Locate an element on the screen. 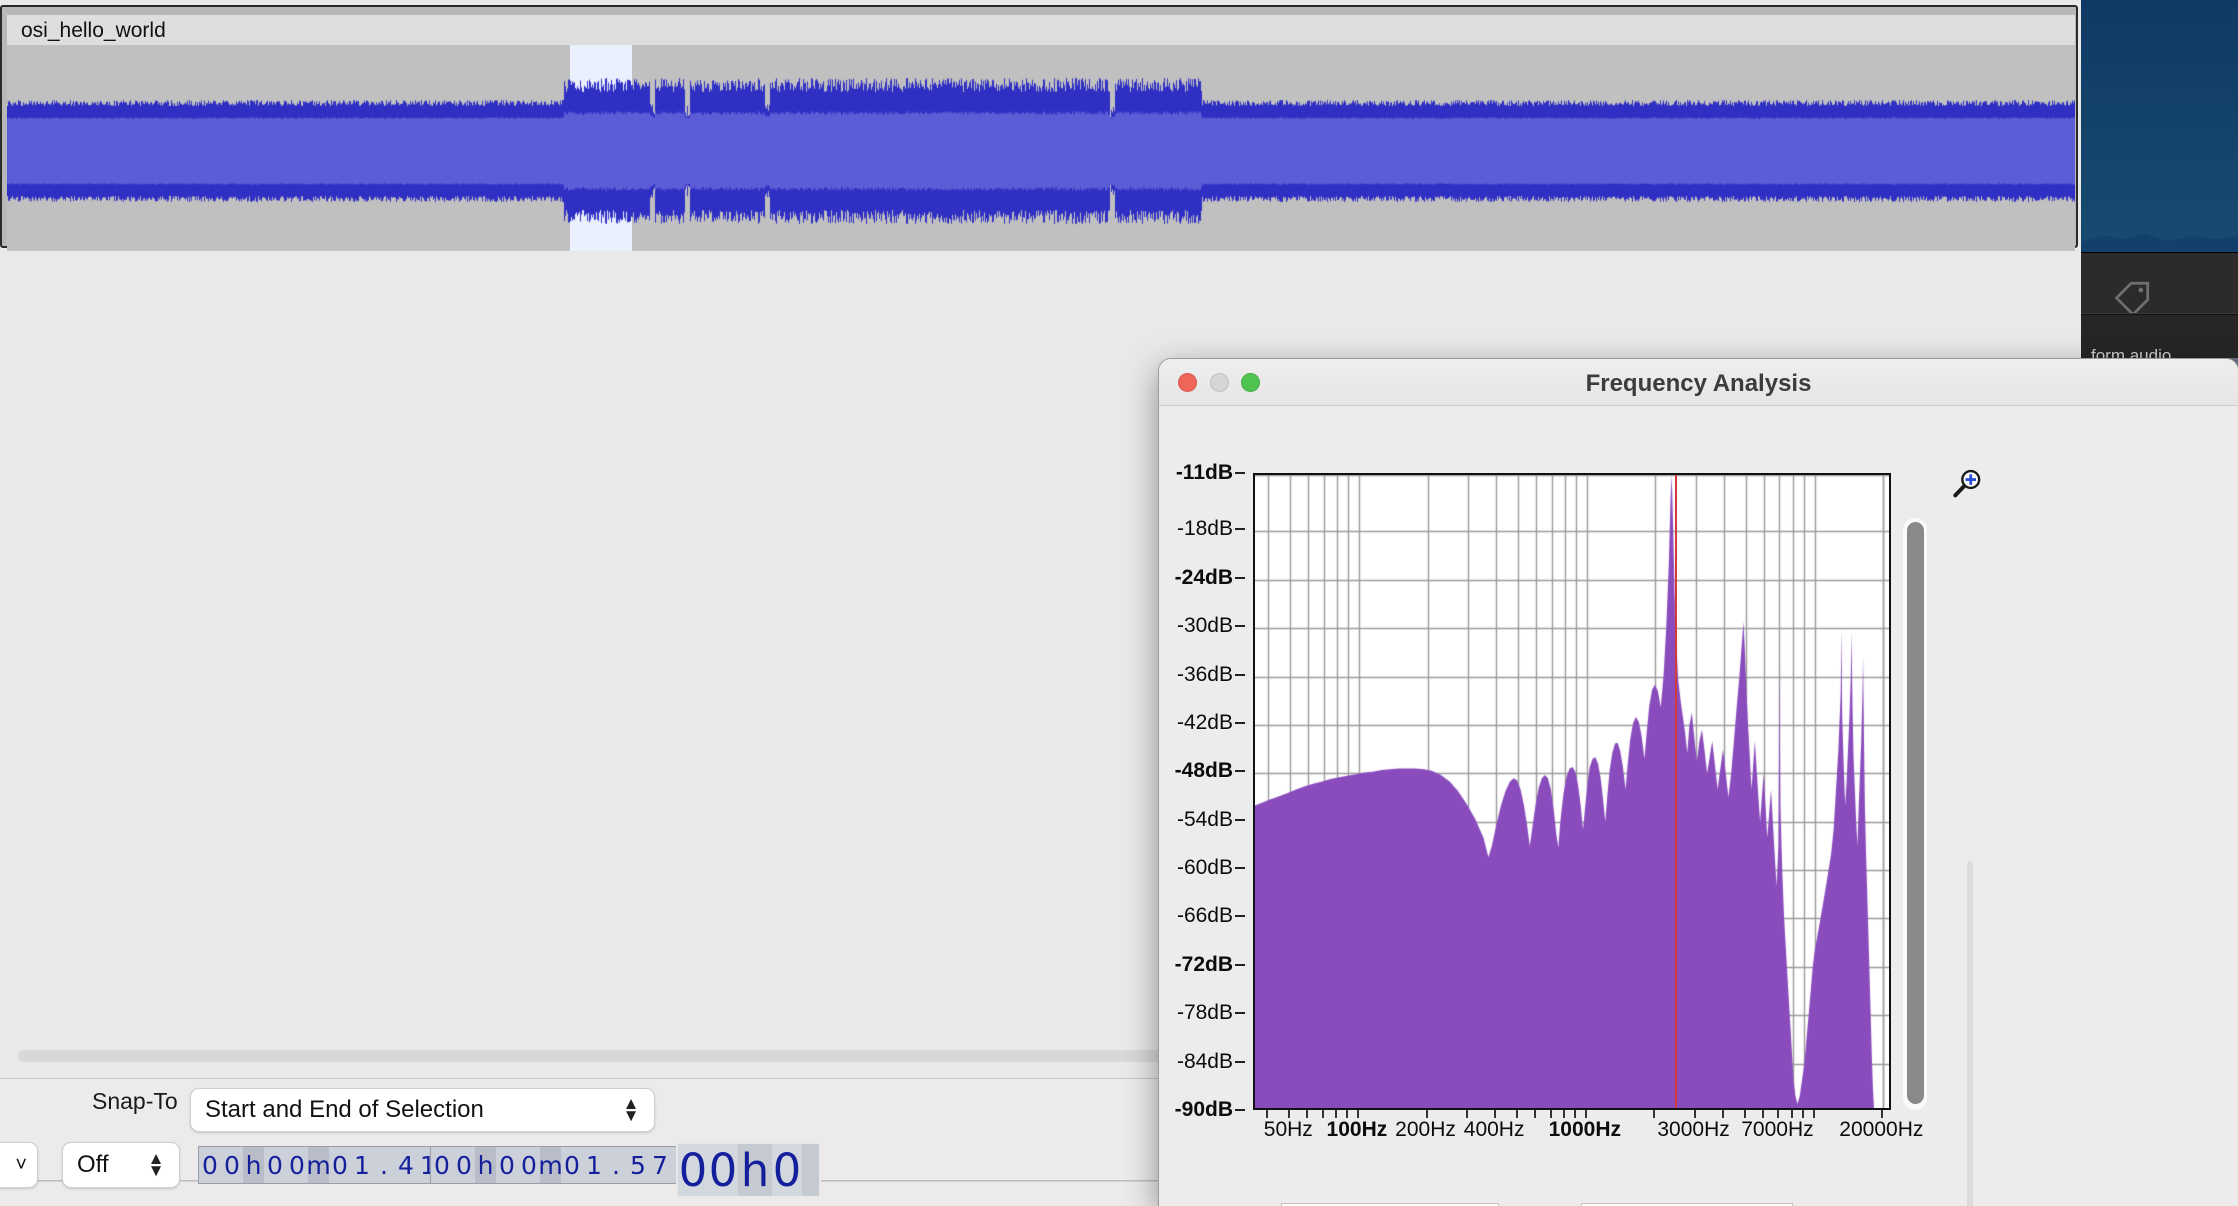  y-axis-tick-label: -11dB is located at coordinates (1204, 472).